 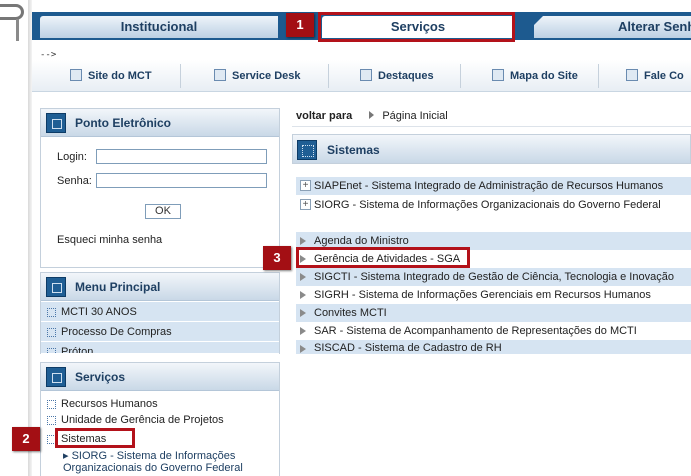 I want to click on services-icon, so click(x=56, y=377).